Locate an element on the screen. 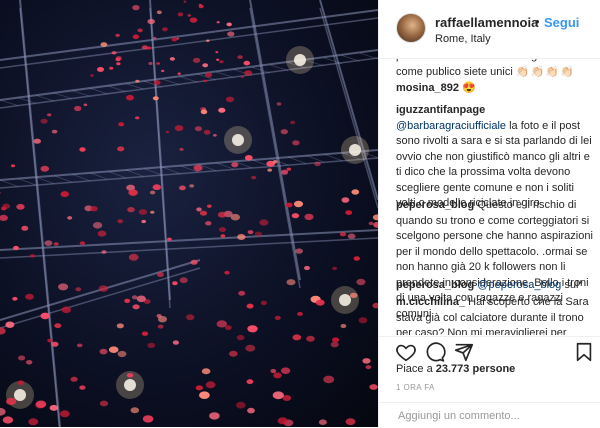  likes-number: 23.773 is located at coordinates (452, 369).